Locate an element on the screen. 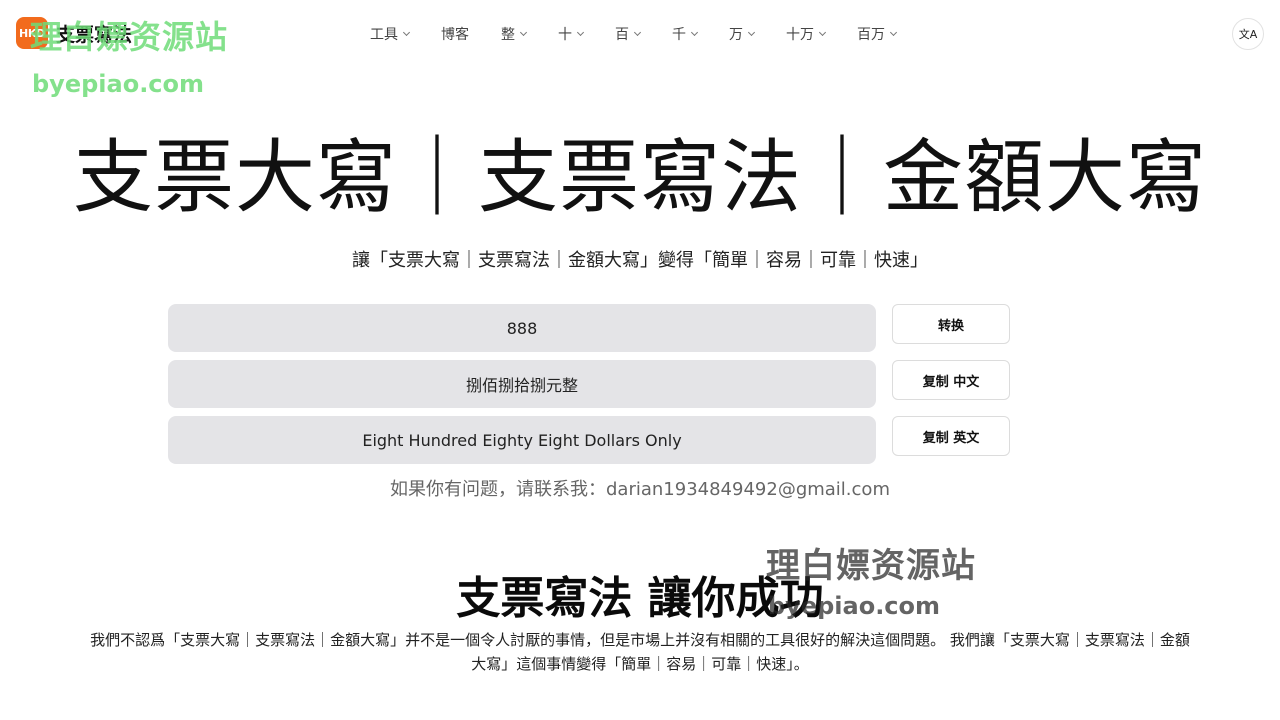 The width and height of the screenshot is (1280, 720). brand-link: HKD 支票寫法 is located at coordinates (74, 33).